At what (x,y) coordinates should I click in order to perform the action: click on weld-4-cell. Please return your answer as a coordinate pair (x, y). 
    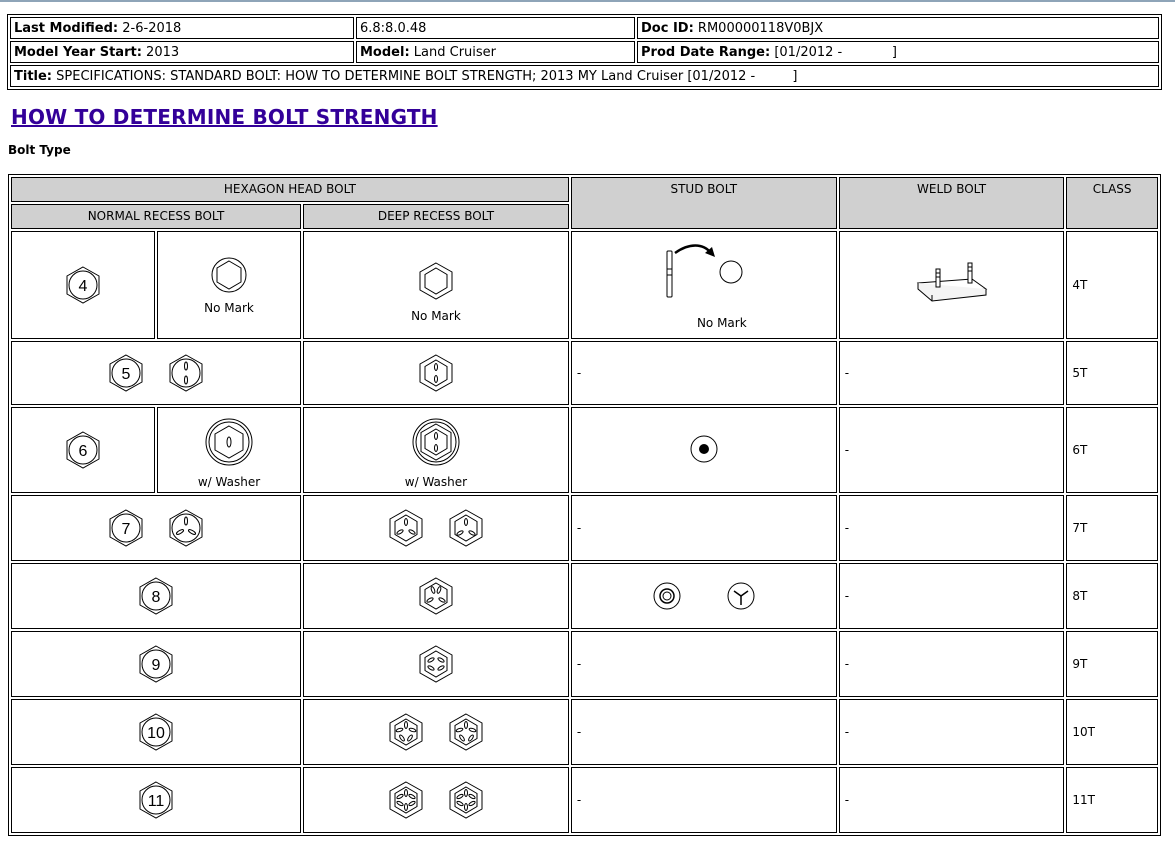
    Looking at the image, I should click on (951, 285).